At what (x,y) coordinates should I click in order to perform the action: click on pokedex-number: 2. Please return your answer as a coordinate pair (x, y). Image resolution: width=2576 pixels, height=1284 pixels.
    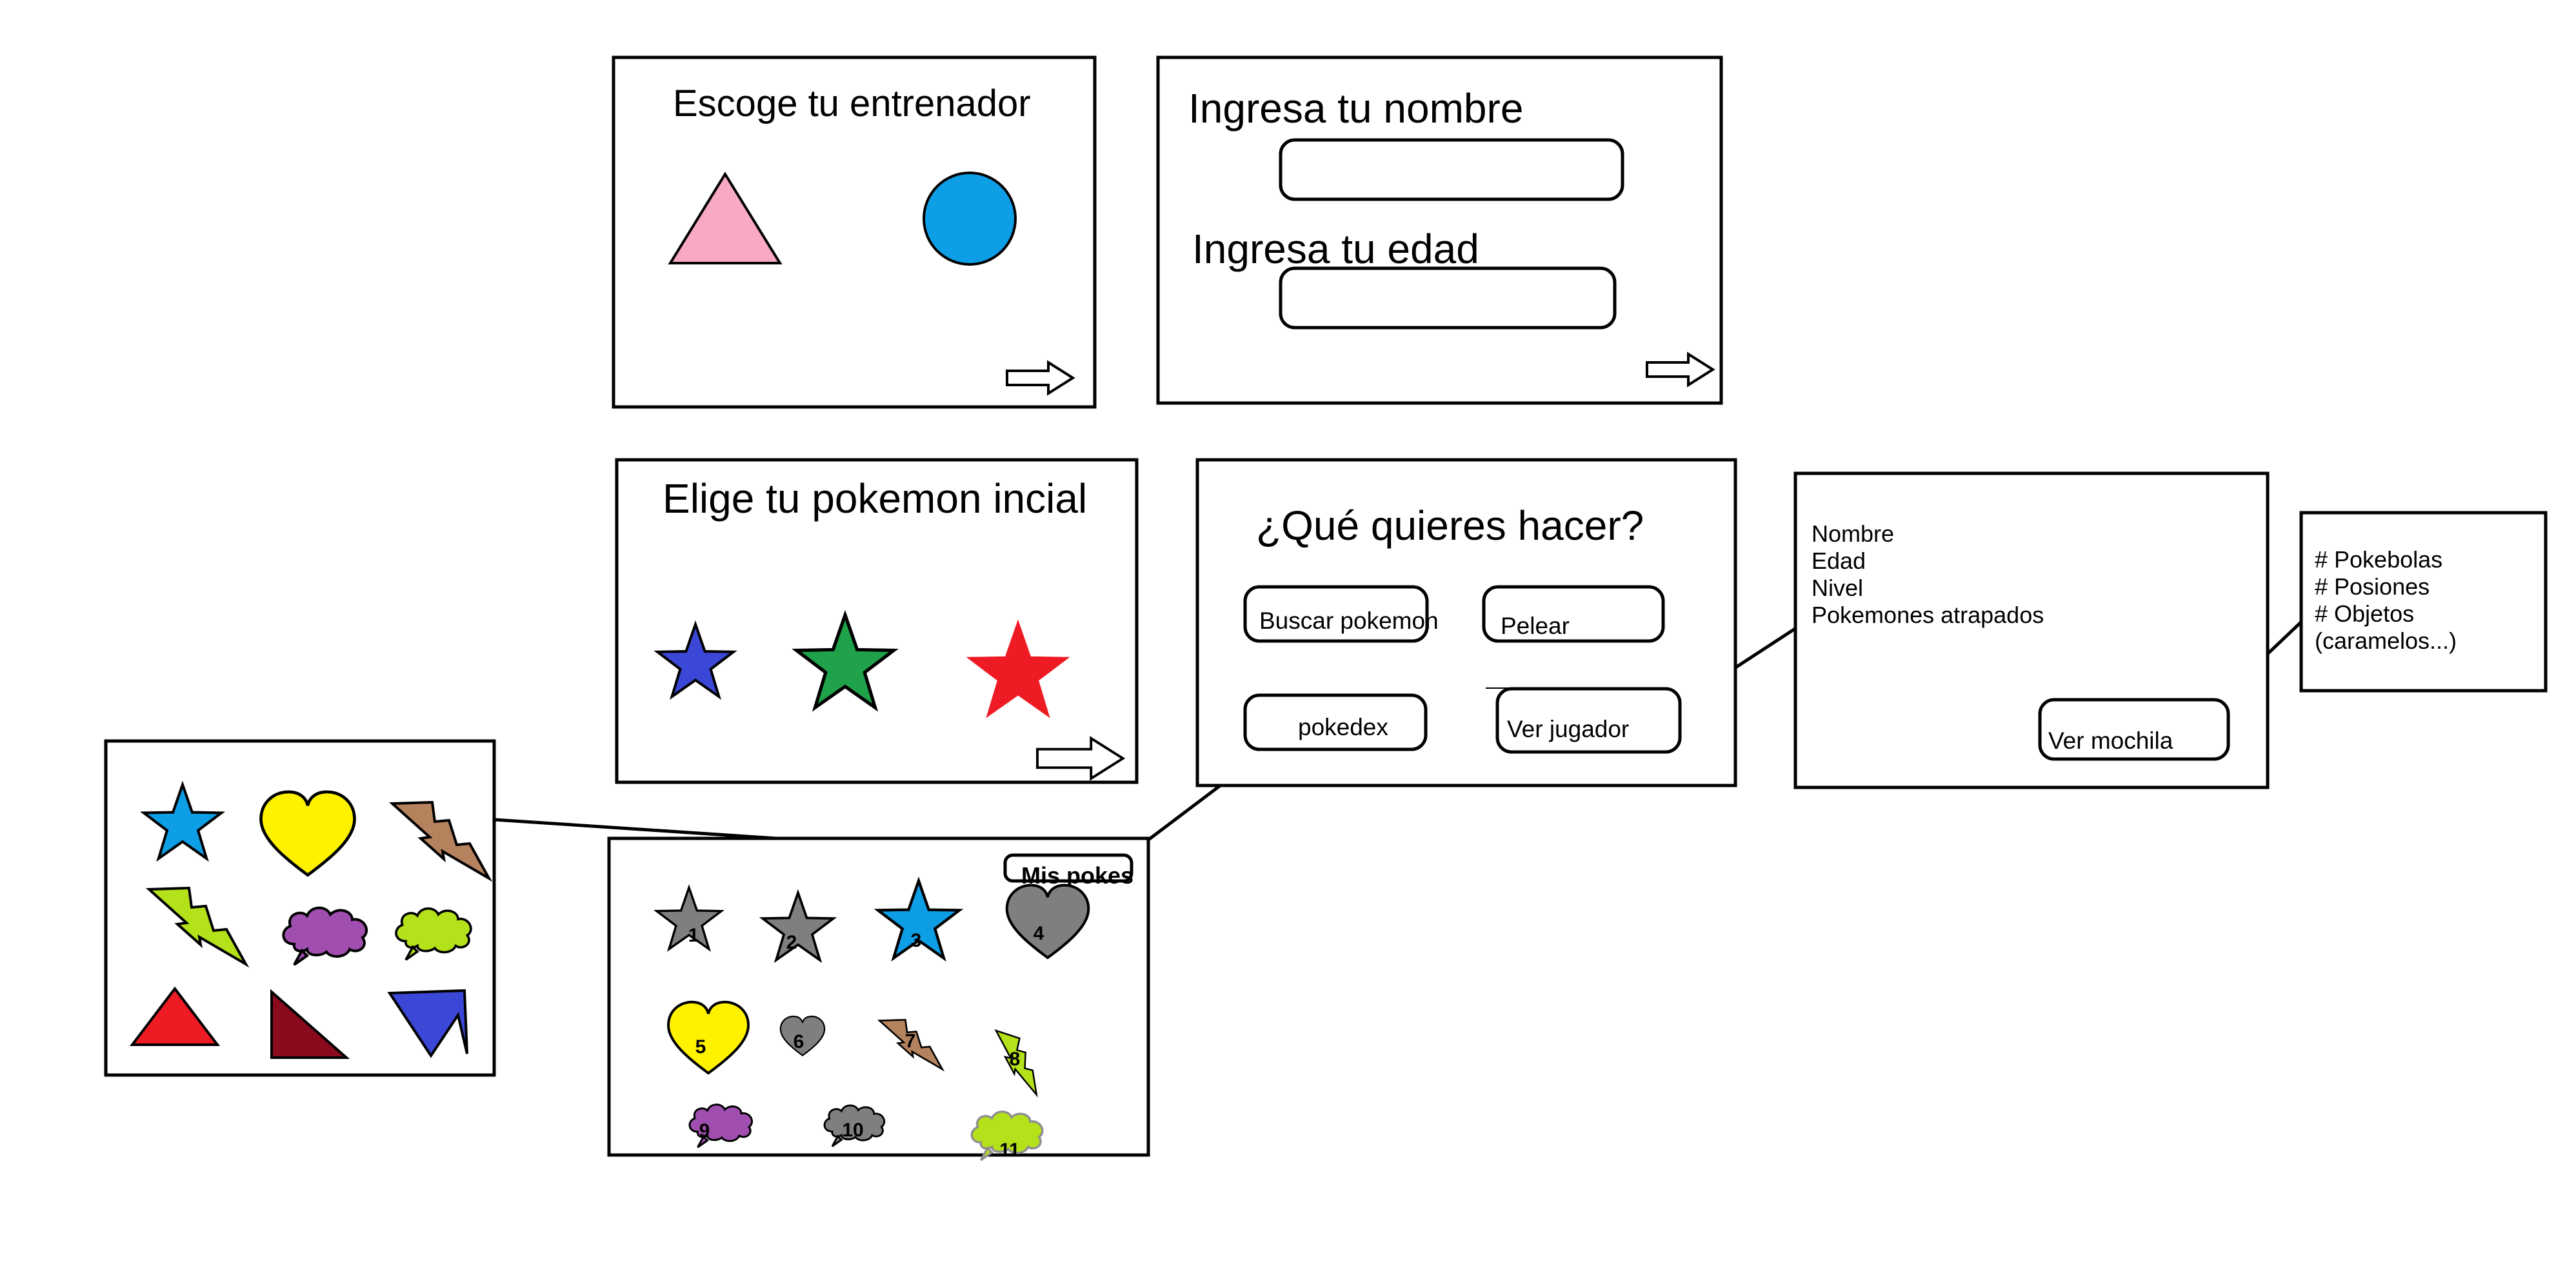
    Looking at the image, I should click on (791, 943).